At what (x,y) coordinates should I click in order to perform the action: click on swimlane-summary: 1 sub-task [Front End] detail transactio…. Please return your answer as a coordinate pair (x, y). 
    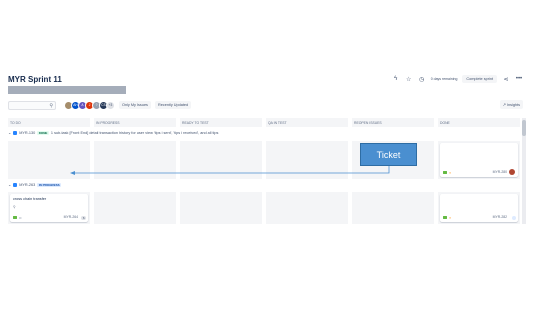
    Looking at the image, I should click on (134, 132).